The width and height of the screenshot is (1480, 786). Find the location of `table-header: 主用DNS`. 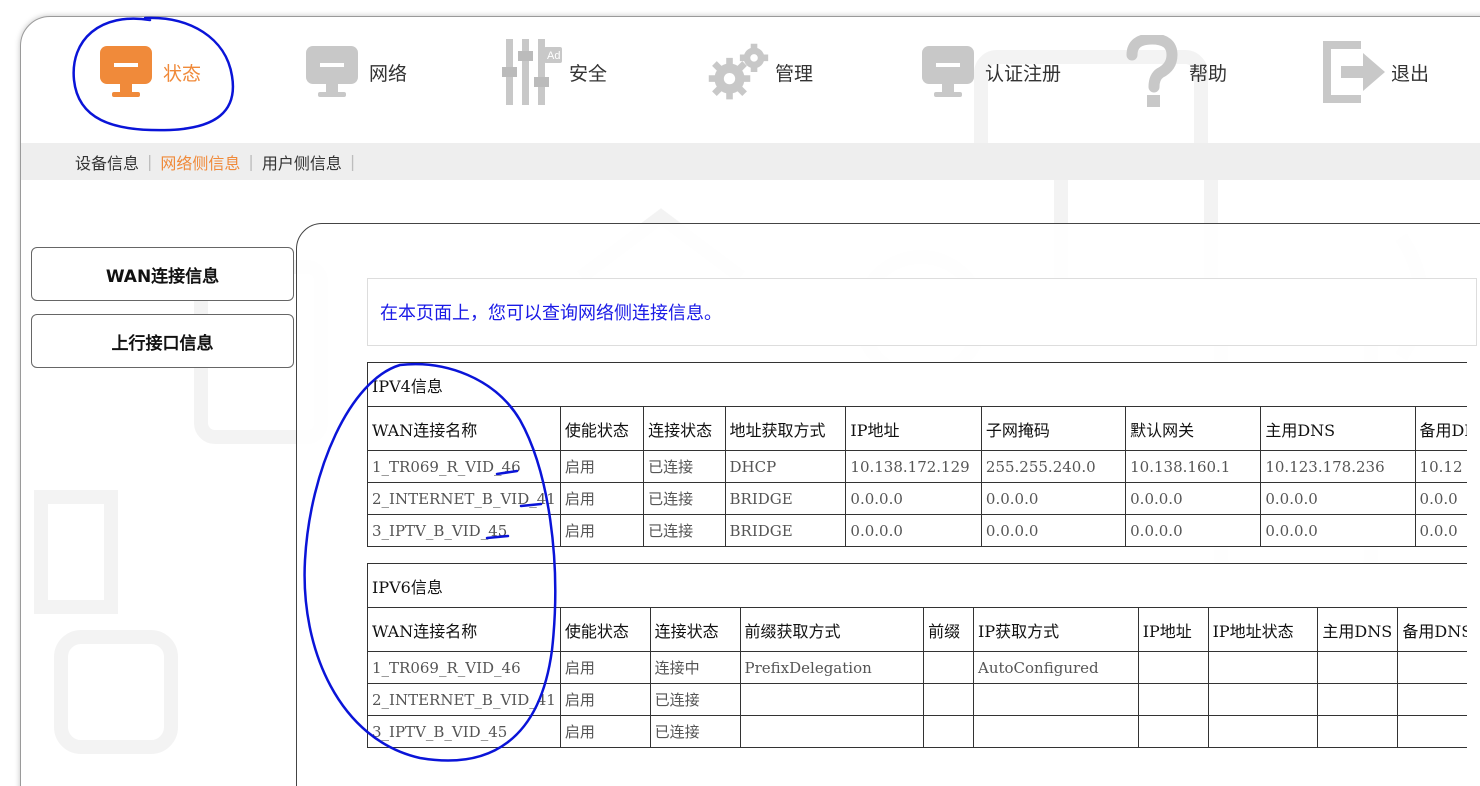

table-header: 主用DNS is located at coordinates (1358, 629).